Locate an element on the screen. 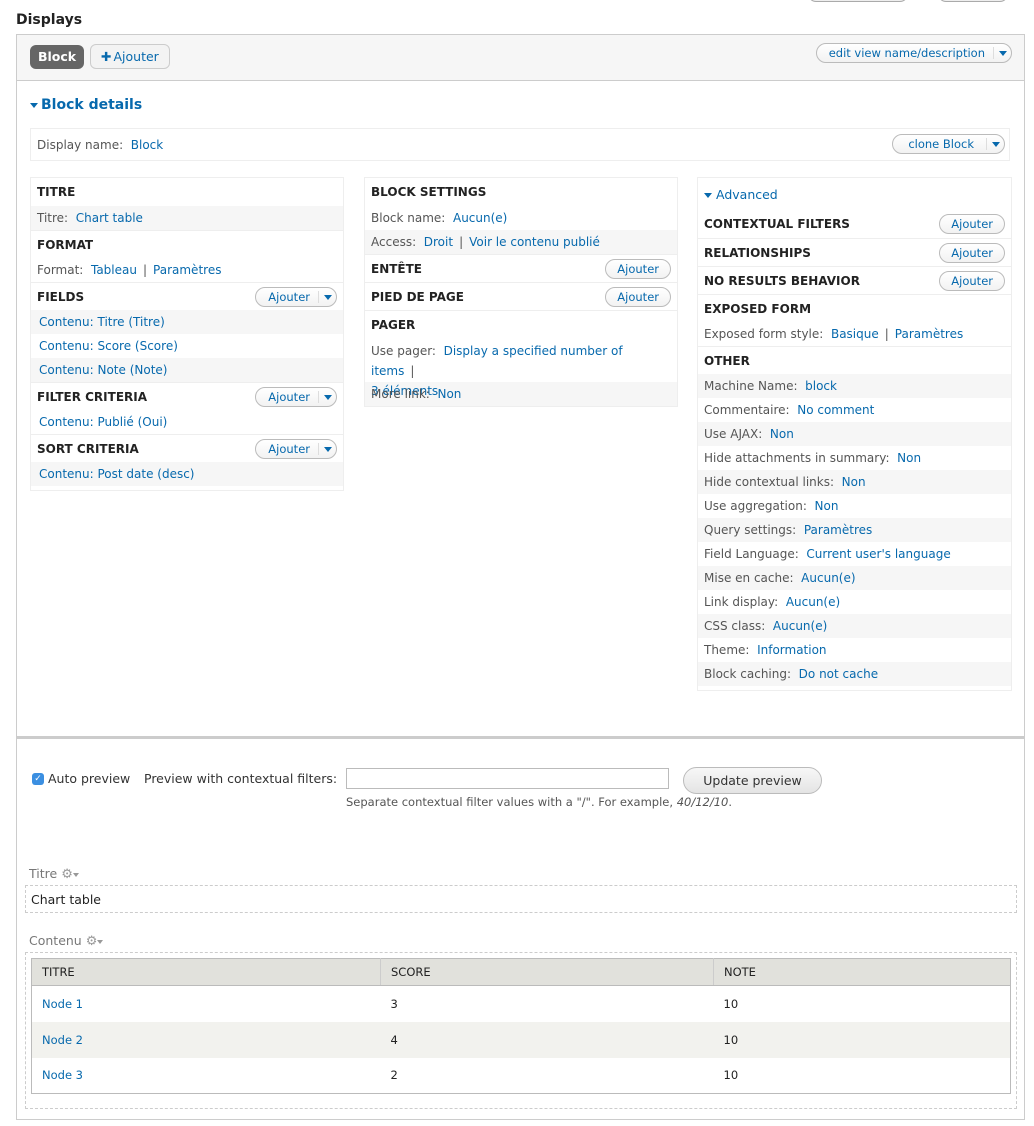  table-row: Node 2 4 10 is located at coordinates (521, 1039).